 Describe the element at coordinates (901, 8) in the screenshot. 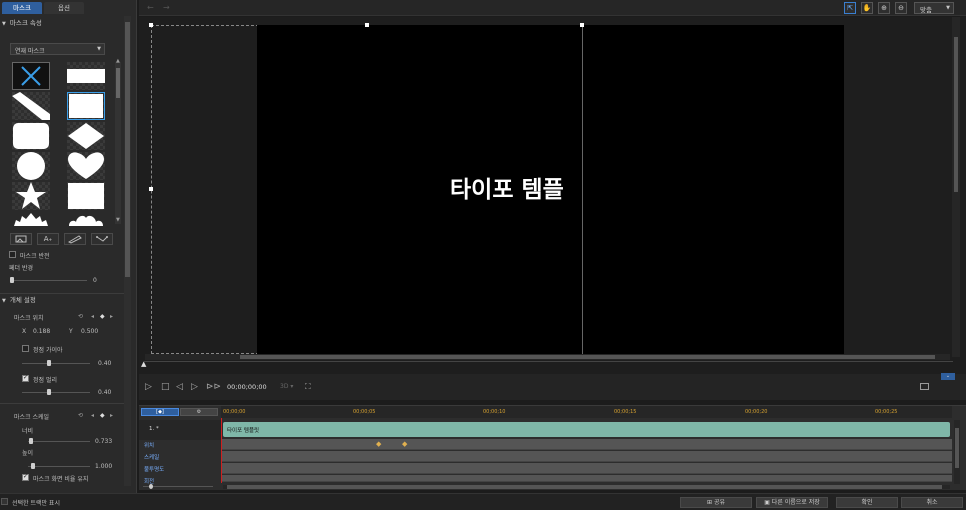

I see `zoom-out-button: ⊖` at that location.